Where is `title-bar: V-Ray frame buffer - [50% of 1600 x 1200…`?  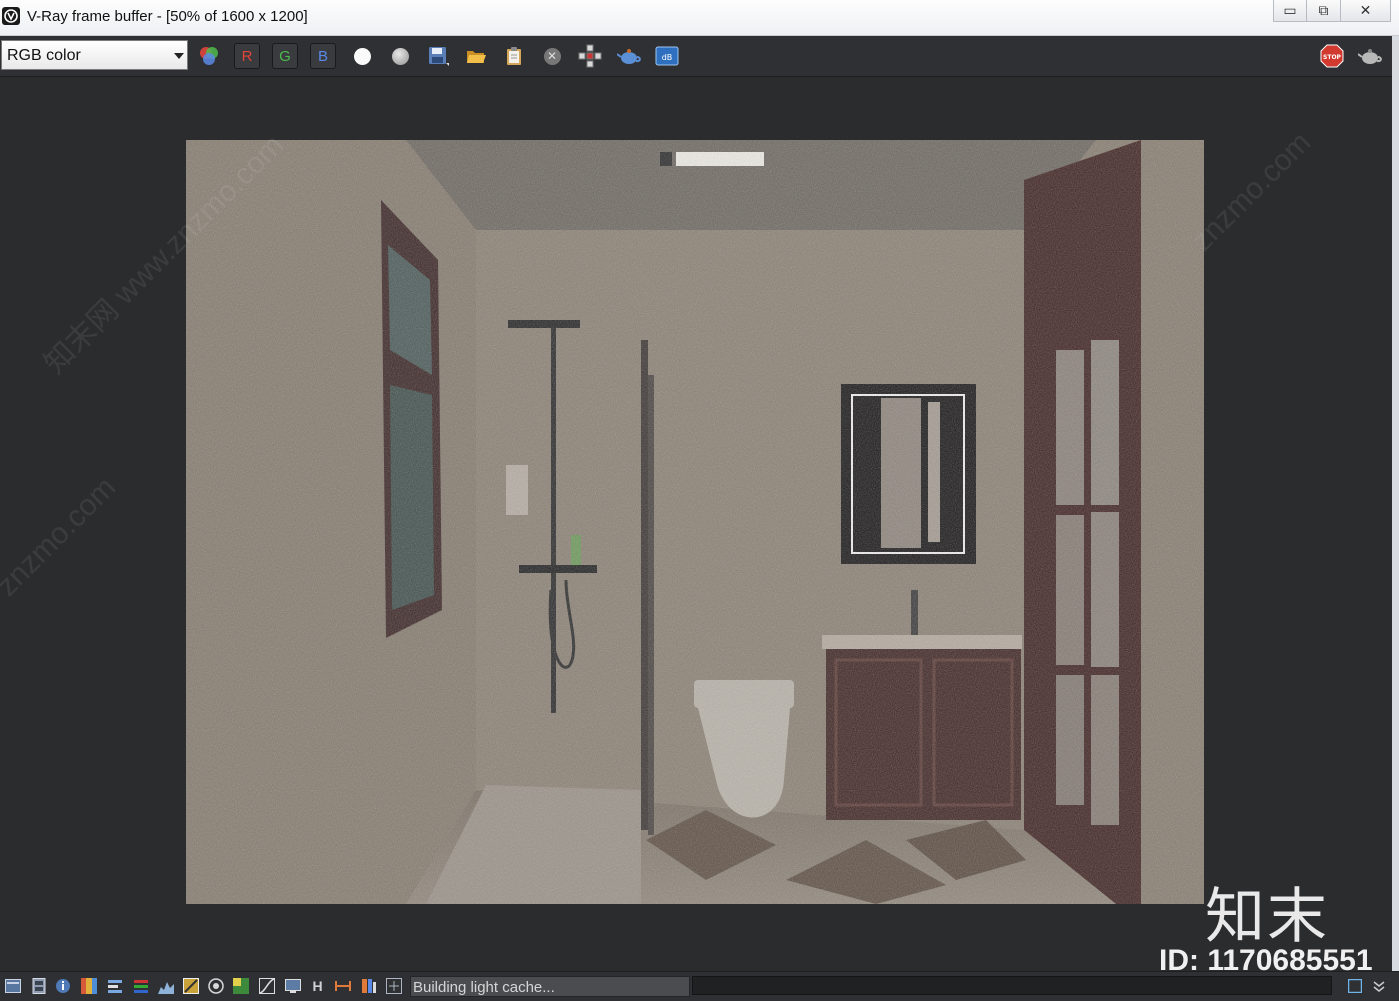 title-bar: V-Ray frame buffer - [50% of 1600 x 1200… is located at coordinates (699, 18).